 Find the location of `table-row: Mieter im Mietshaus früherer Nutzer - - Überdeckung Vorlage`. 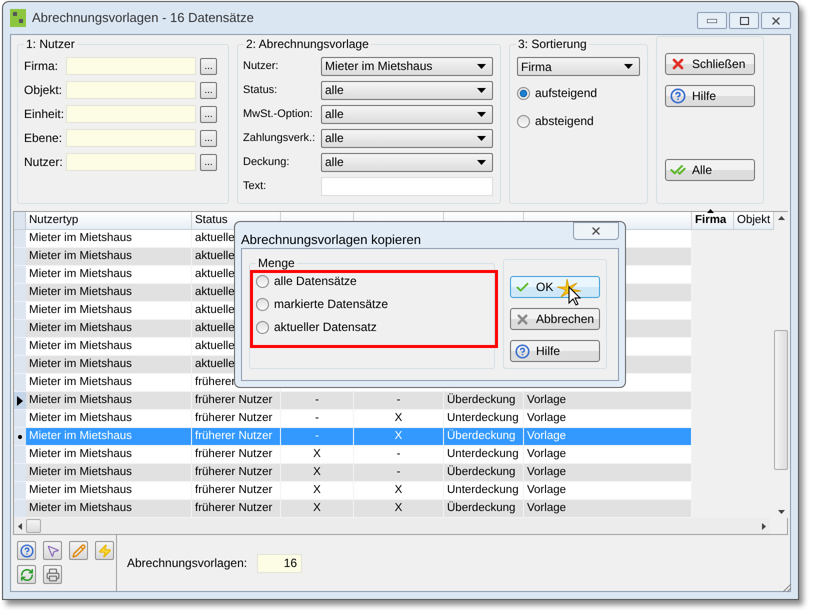

table-row: Mieter im Mietshaus früherer Nutzer - - Überdeckung Vorlage is located at coordinates (359, 401).